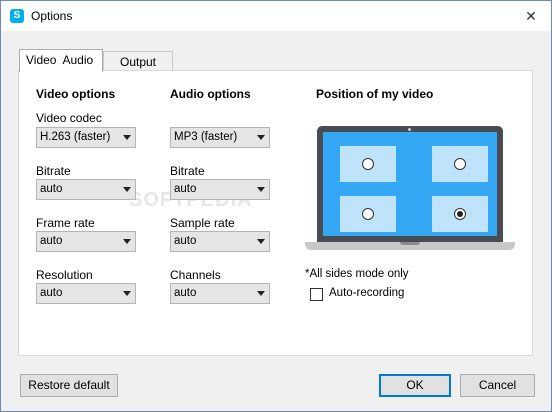  I want to click on frame-rate-label: Frame rate, so click(65, 223).